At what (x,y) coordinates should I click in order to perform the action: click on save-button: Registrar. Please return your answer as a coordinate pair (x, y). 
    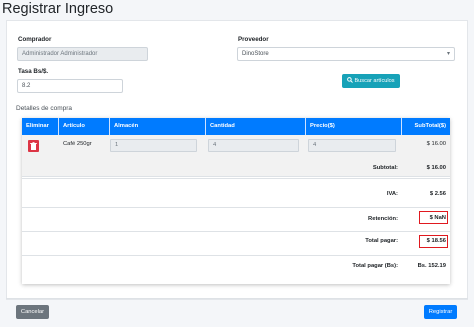
    Looking at the image, I should click on (440, 312).